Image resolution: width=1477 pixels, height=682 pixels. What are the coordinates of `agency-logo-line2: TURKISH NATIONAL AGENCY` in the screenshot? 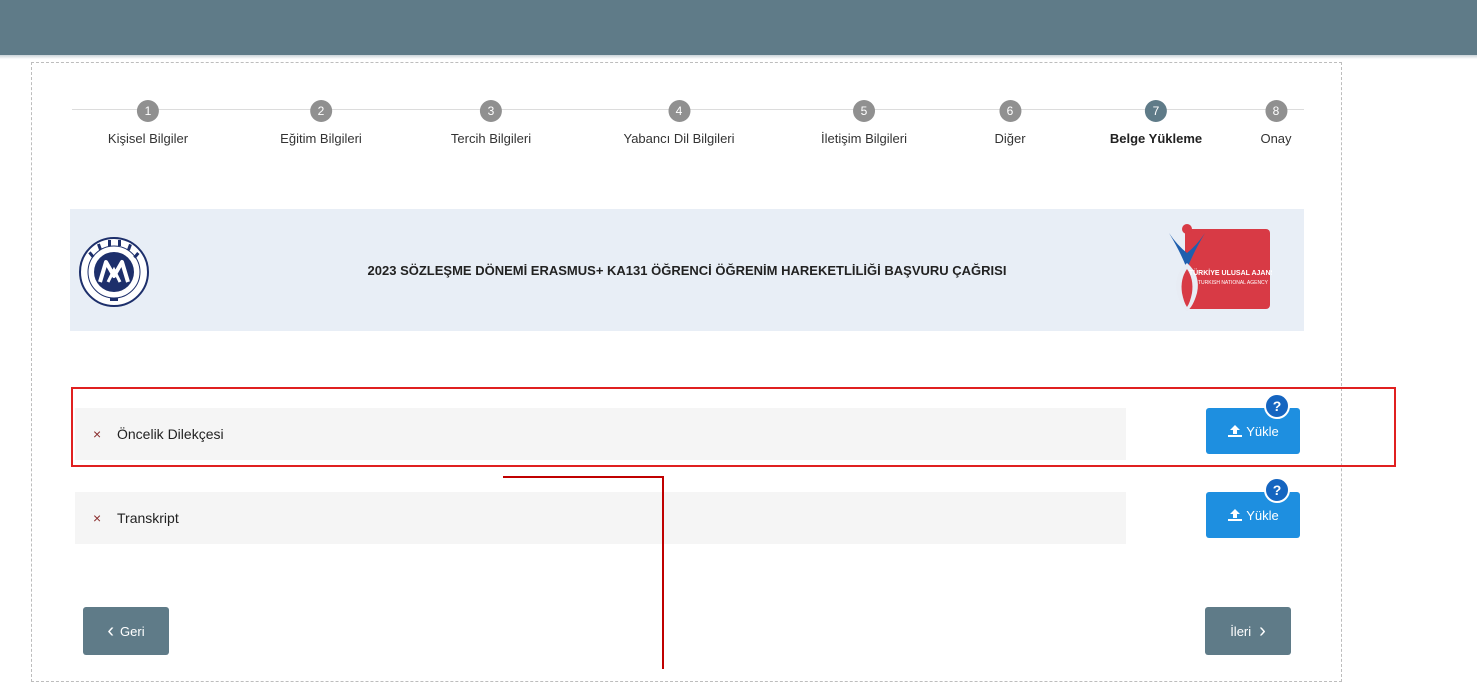 It's located at (1233, 283).